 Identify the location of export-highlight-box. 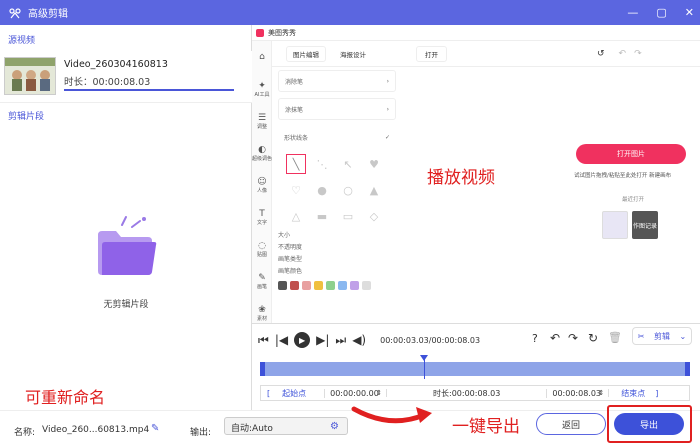
(649, 424).